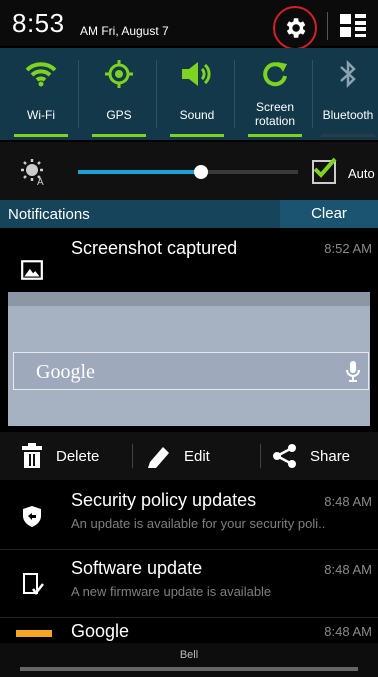  I want to click on gear-icon, so click(296, 28).